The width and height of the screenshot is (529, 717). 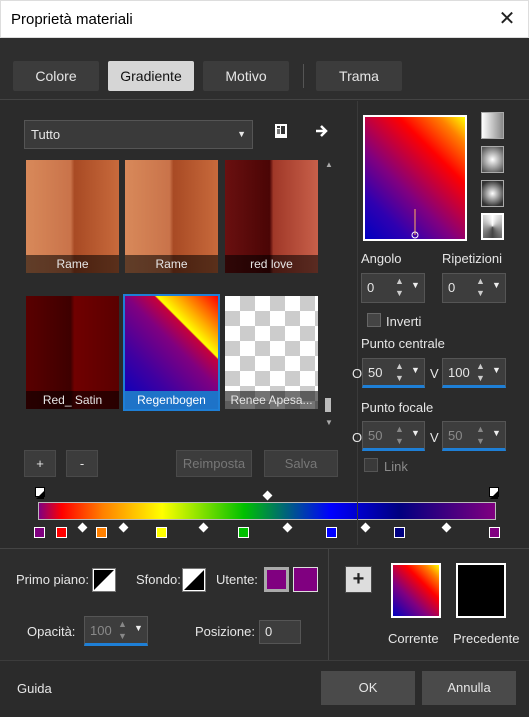 What do you see at coordinates (496, 285) in the screenshot?
I see `repeat-dropdown-icon: ▼` at bounding box center [496, 285].